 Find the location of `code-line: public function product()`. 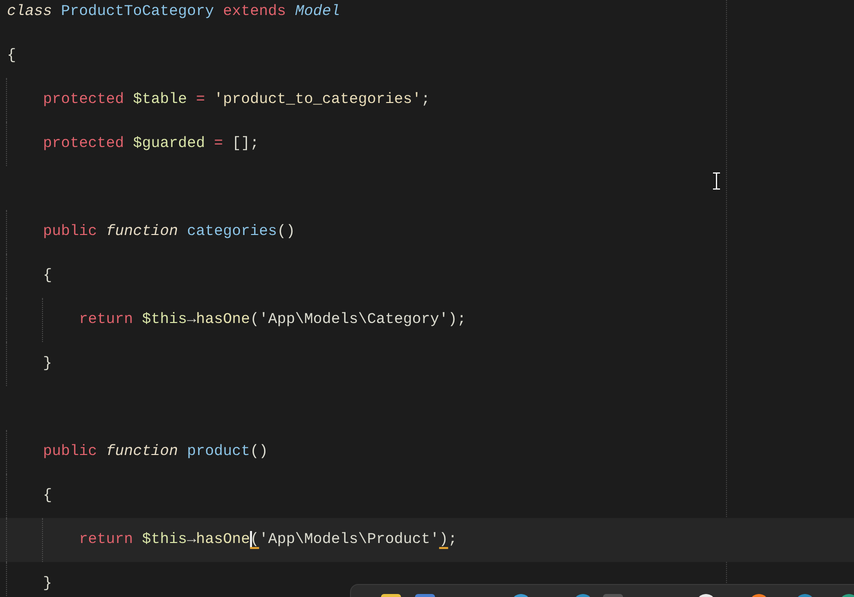

code-line: public function product() is located at coordinates (155, 452).